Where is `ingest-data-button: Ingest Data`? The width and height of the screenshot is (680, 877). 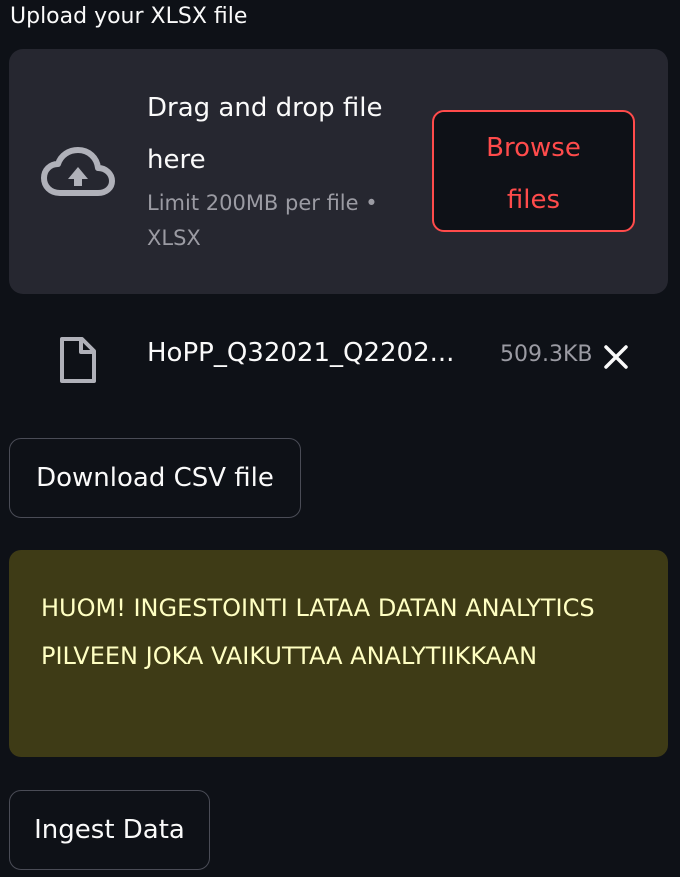
ingest-data-button: Ingest Data is located at coordinates (109, 830).